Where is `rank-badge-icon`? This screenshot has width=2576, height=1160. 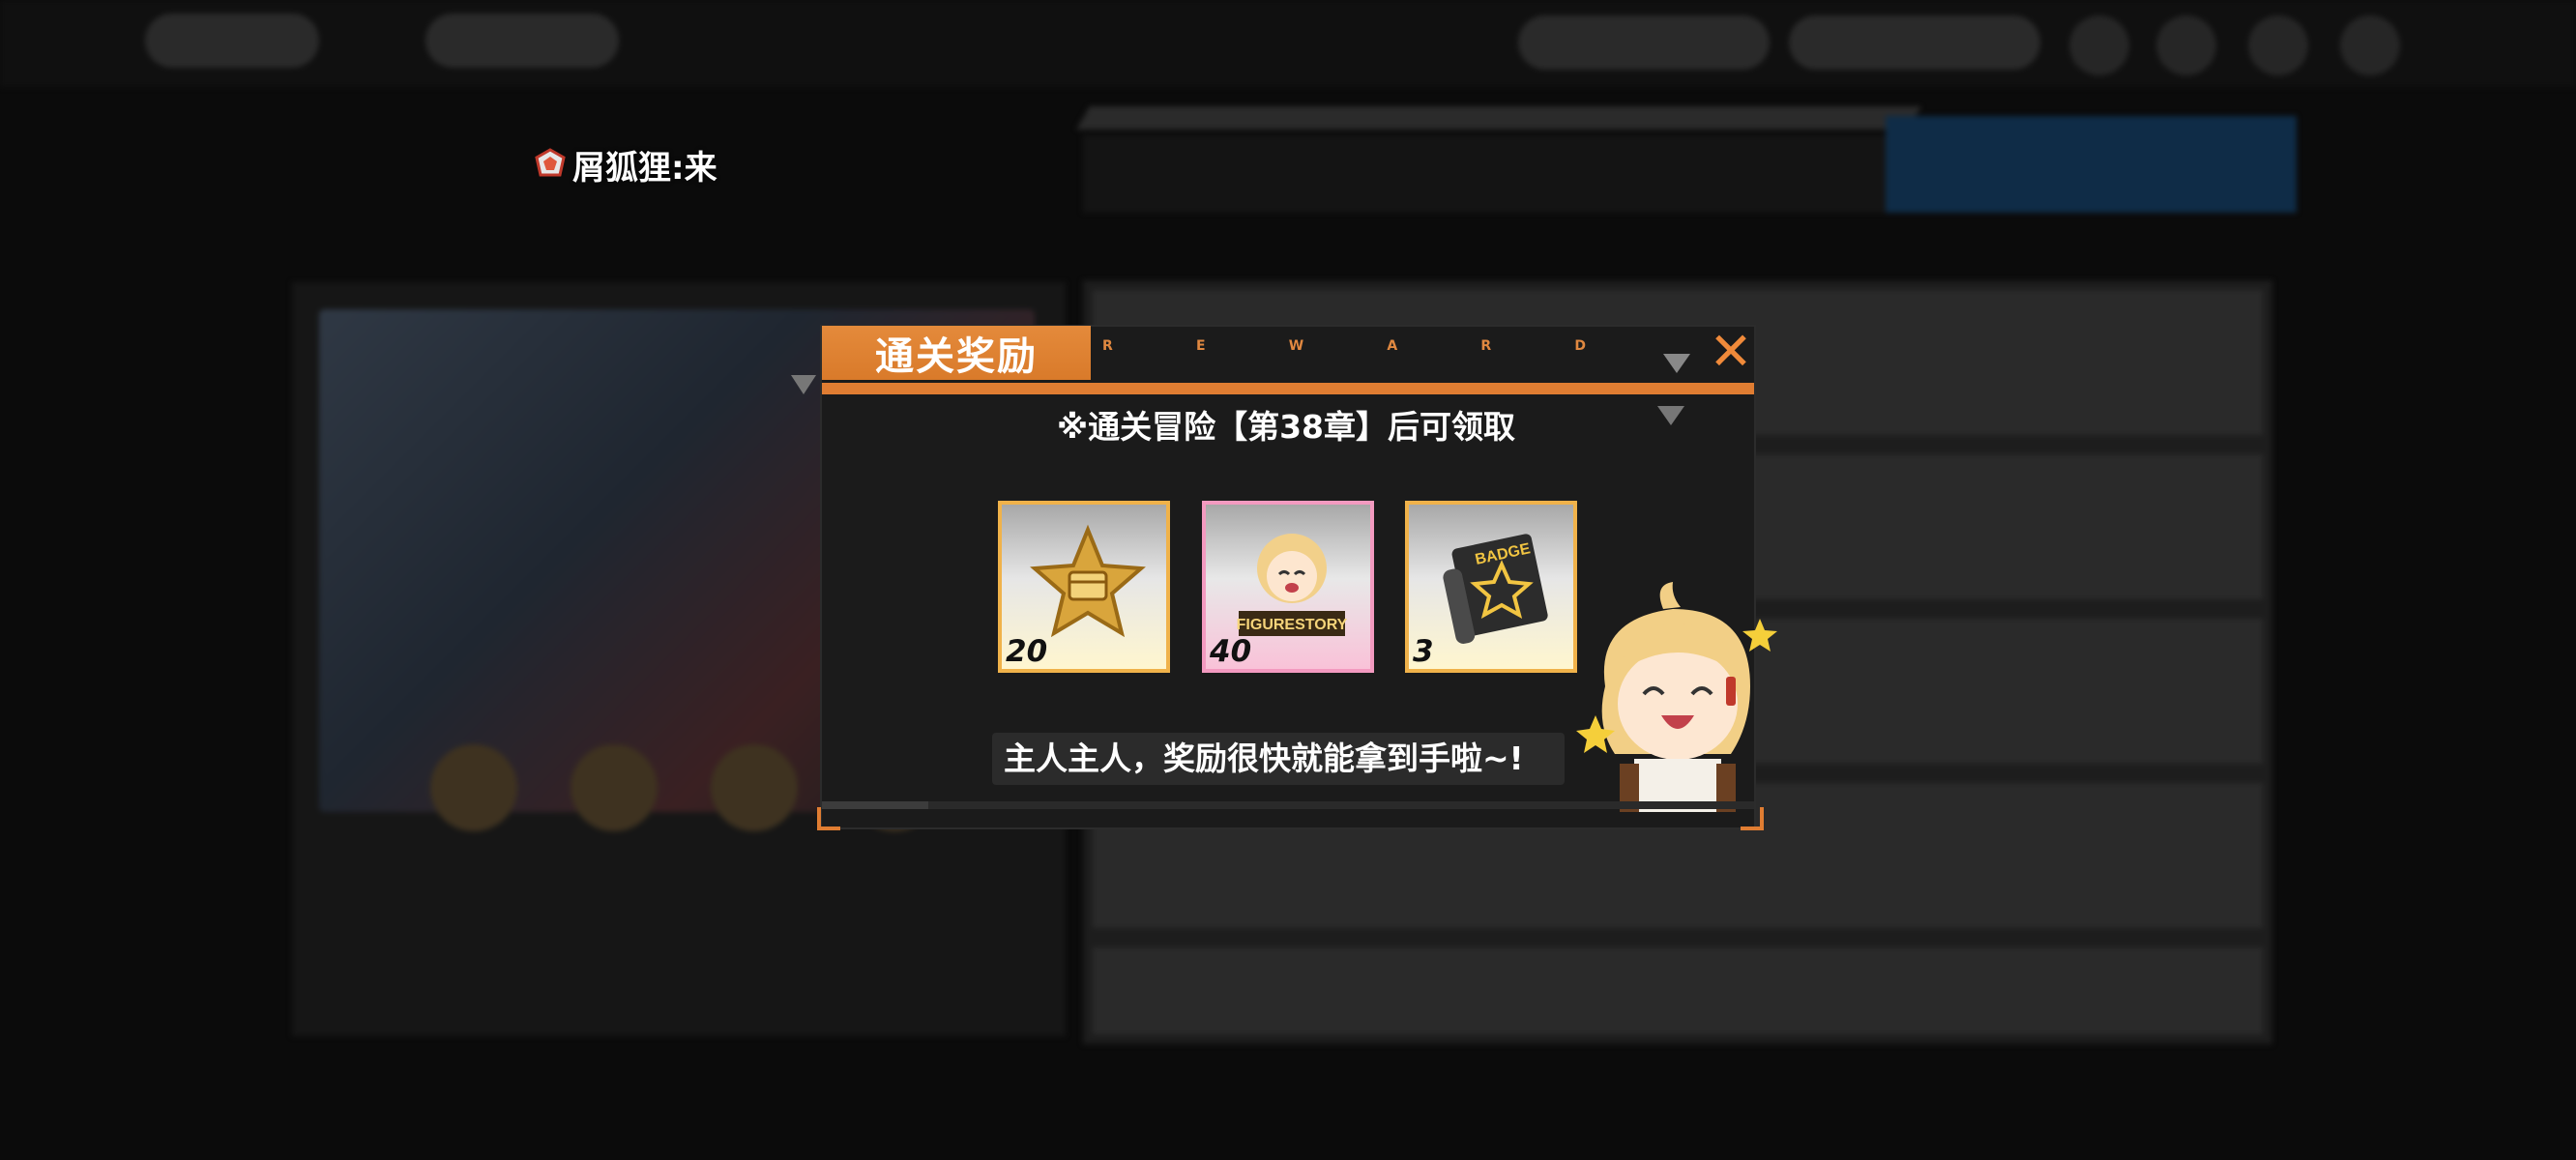
rank-badge-icon is located at coordinates (550, 163).